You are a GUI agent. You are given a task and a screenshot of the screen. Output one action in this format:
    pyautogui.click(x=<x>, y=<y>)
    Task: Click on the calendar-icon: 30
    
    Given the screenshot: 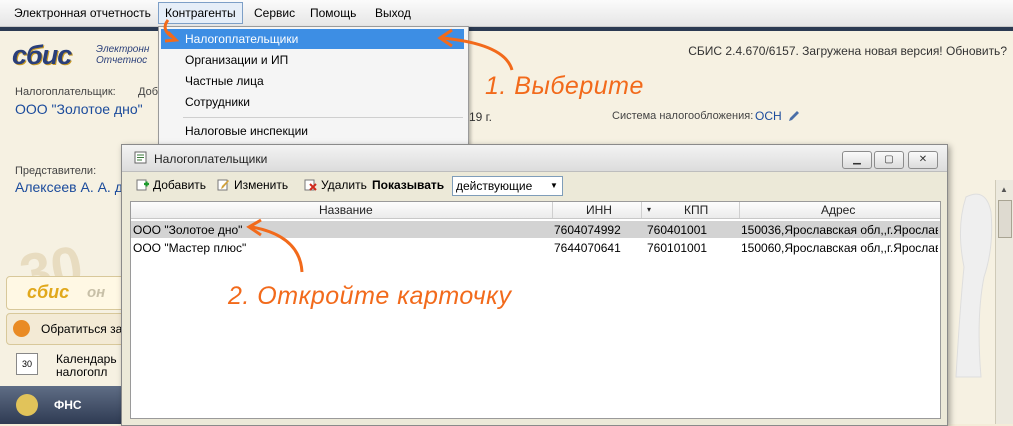 What is the action you would take?
    pyautogui.click(x=27, y=364)
    